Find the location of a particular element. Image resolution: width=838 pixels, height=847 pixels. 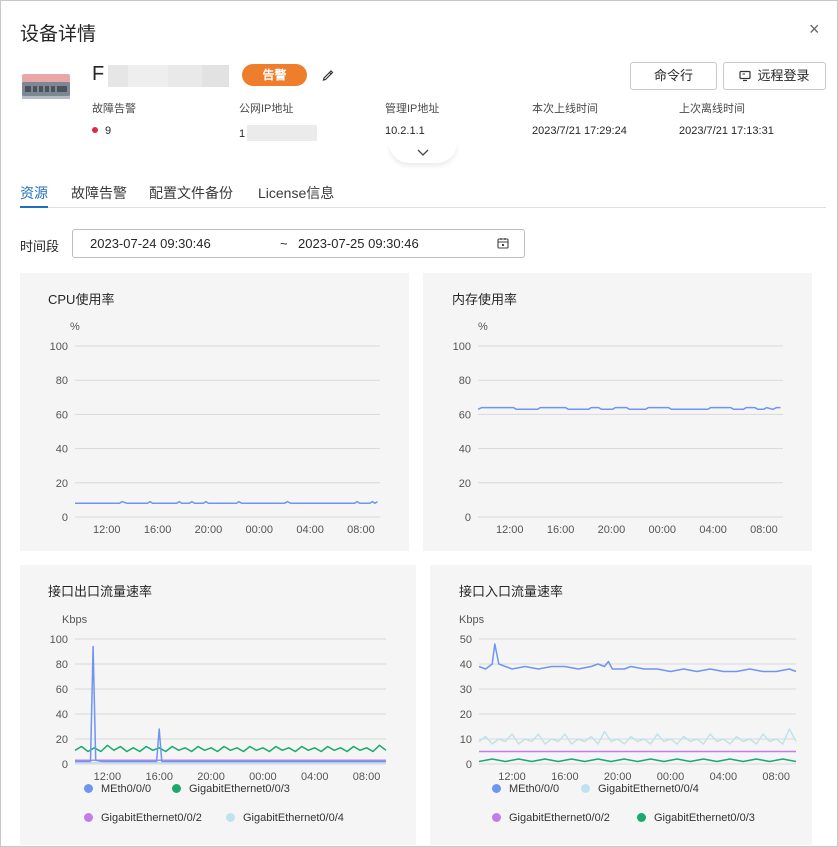

info-label: 上次离线时间 is located at coordinates (712, 109).